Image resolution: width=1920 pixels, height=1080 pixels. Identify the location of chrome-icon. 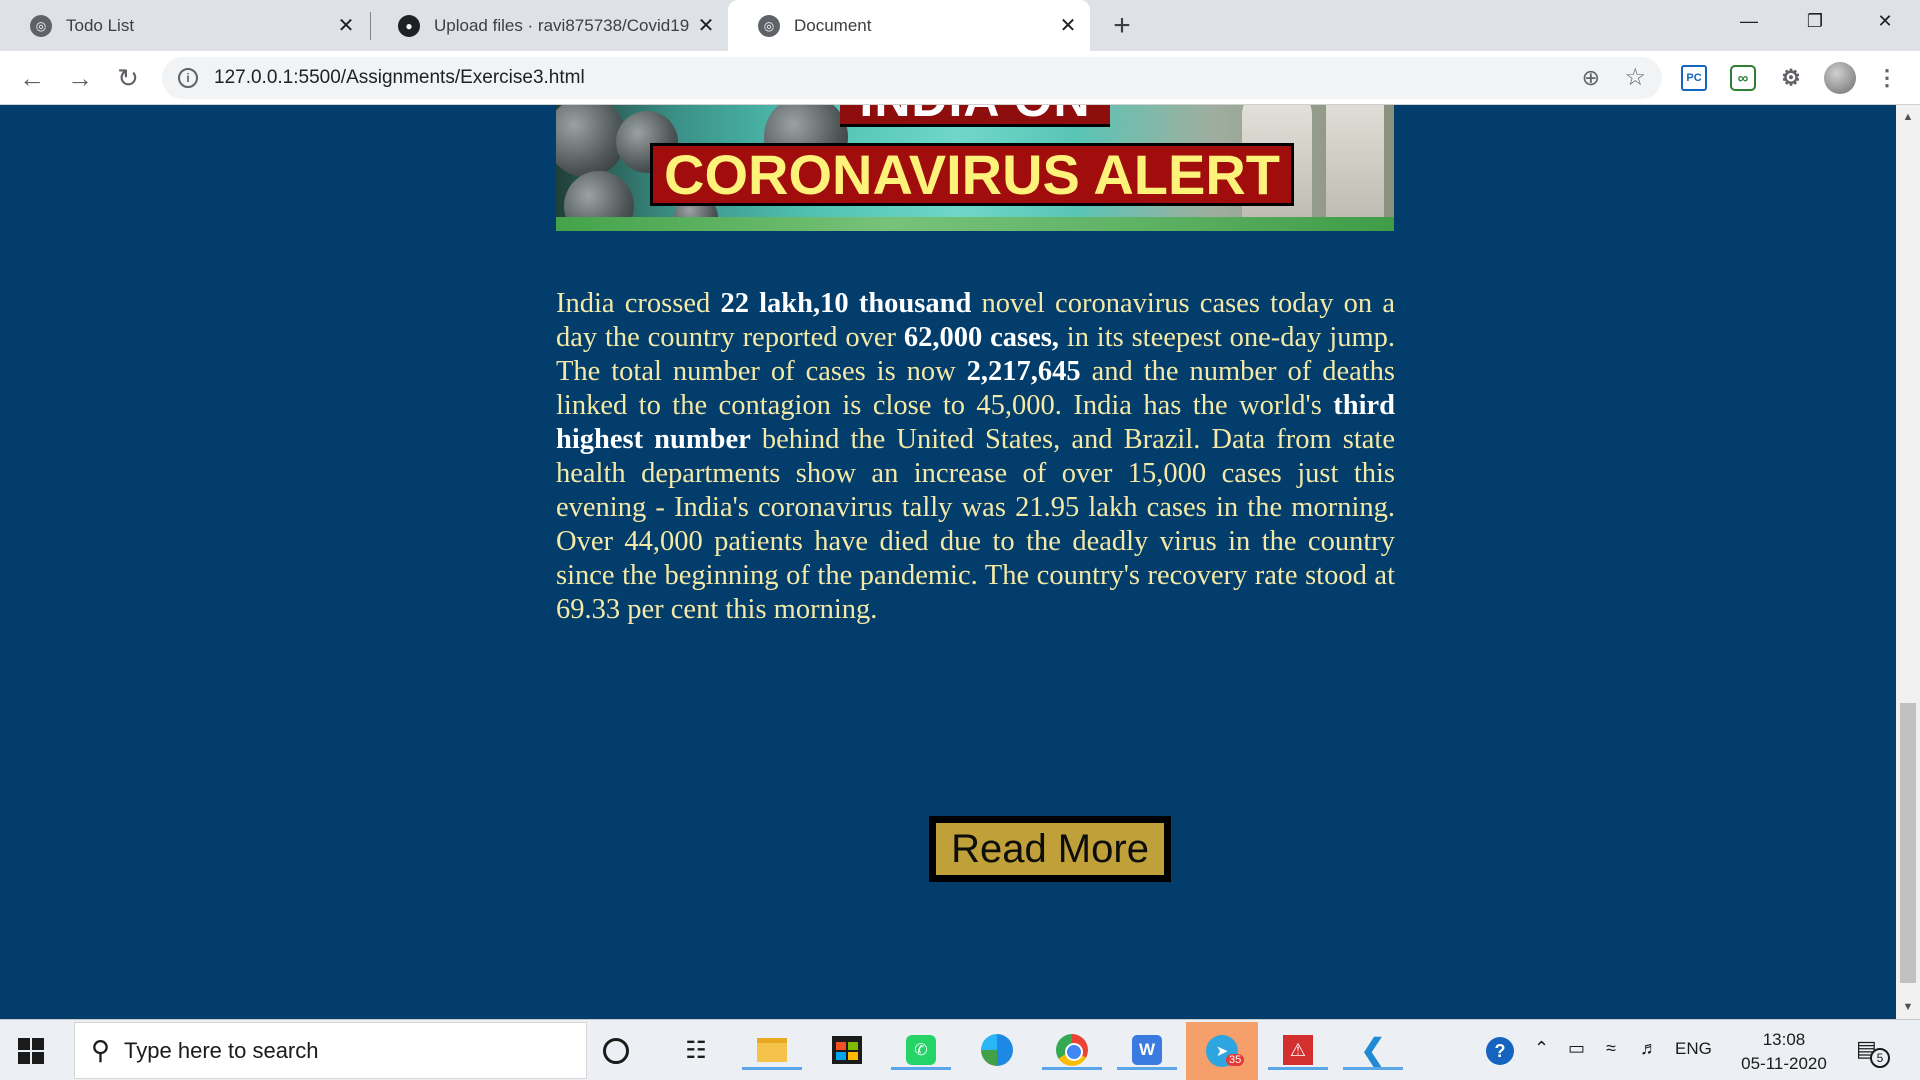
(1072, 1050).